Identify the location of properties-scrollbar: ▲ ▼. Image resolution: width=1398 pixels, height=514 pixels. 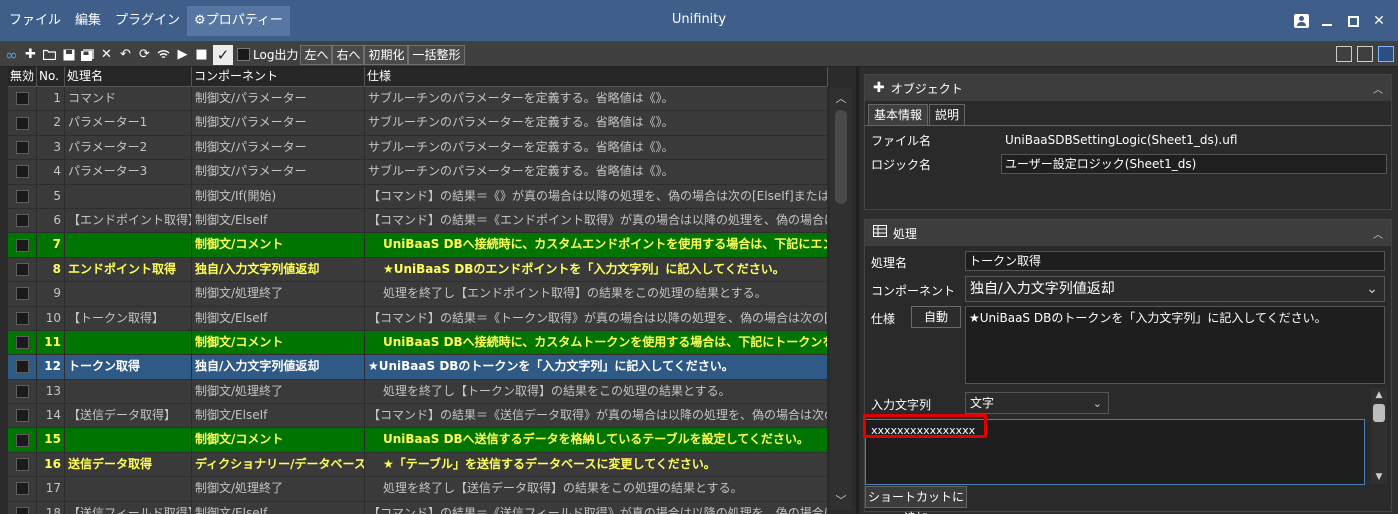
(1379, 436).